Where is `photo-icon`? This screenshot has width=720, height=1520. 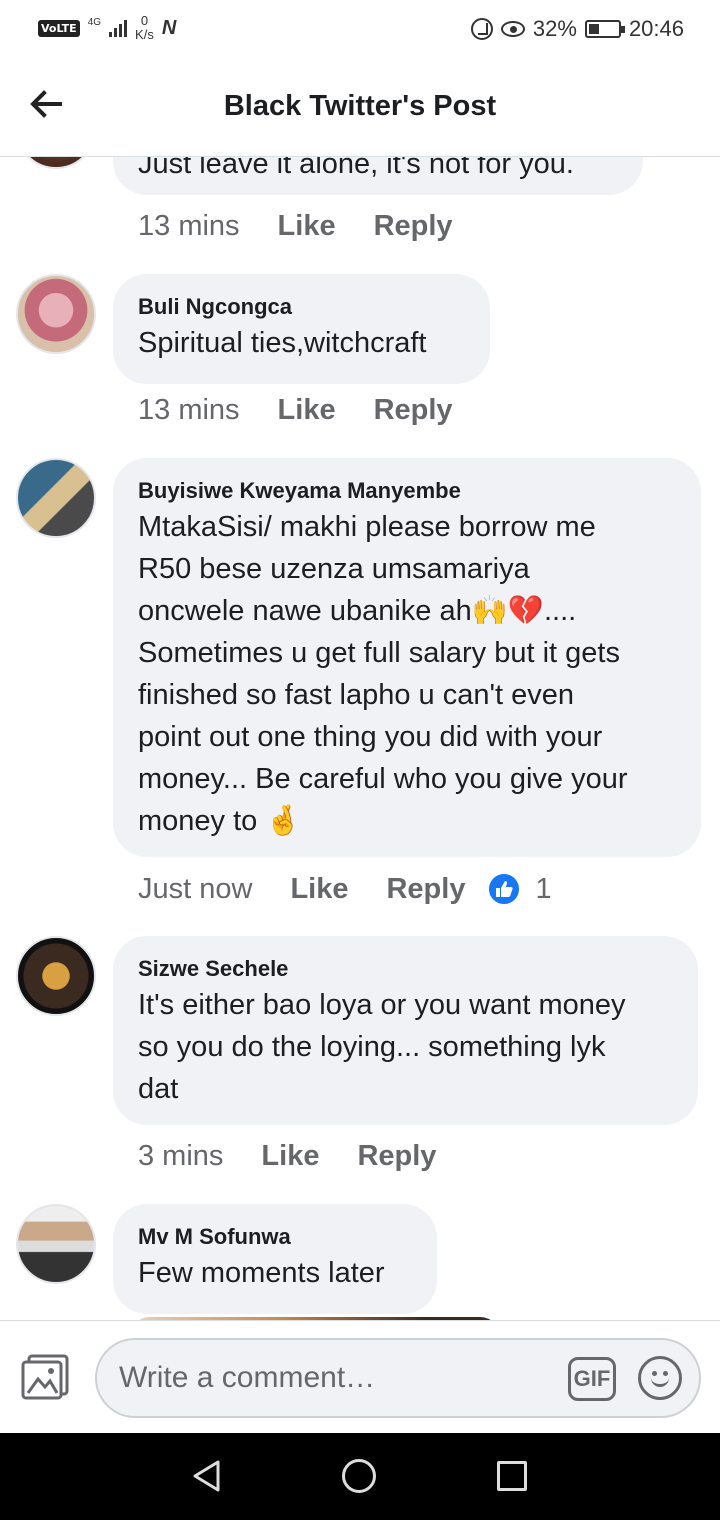
photo-icon is located at coordinates (45, 1377).